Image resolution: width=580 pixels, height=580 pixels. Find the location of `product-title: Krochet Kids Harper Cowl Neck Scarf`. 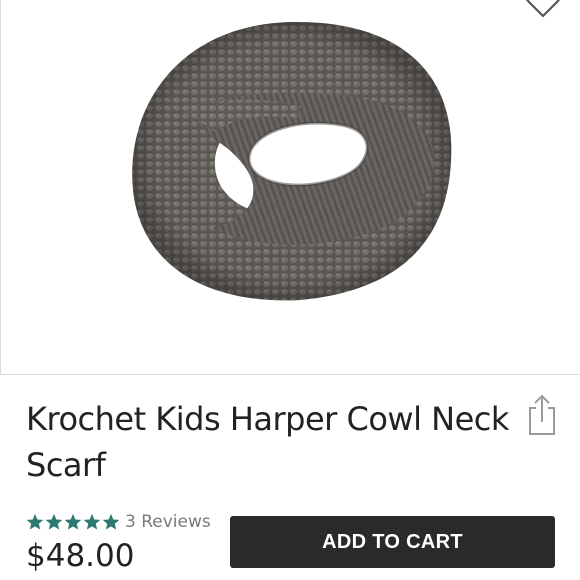

product-title: Krochet Kids Harper Cowl Neck Scarf is located at coordinates (267, 442).